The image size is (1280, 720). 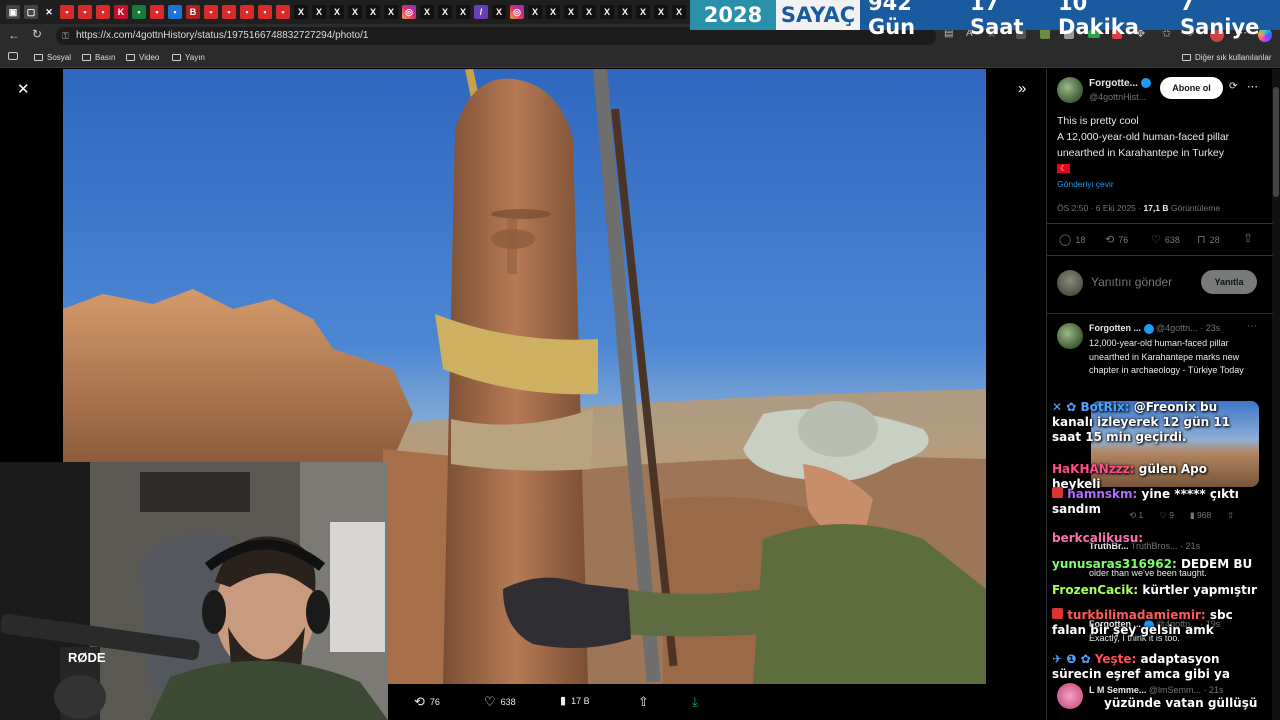 I want to click on bookmark-folder: Basın, so click(x=98, y=57).